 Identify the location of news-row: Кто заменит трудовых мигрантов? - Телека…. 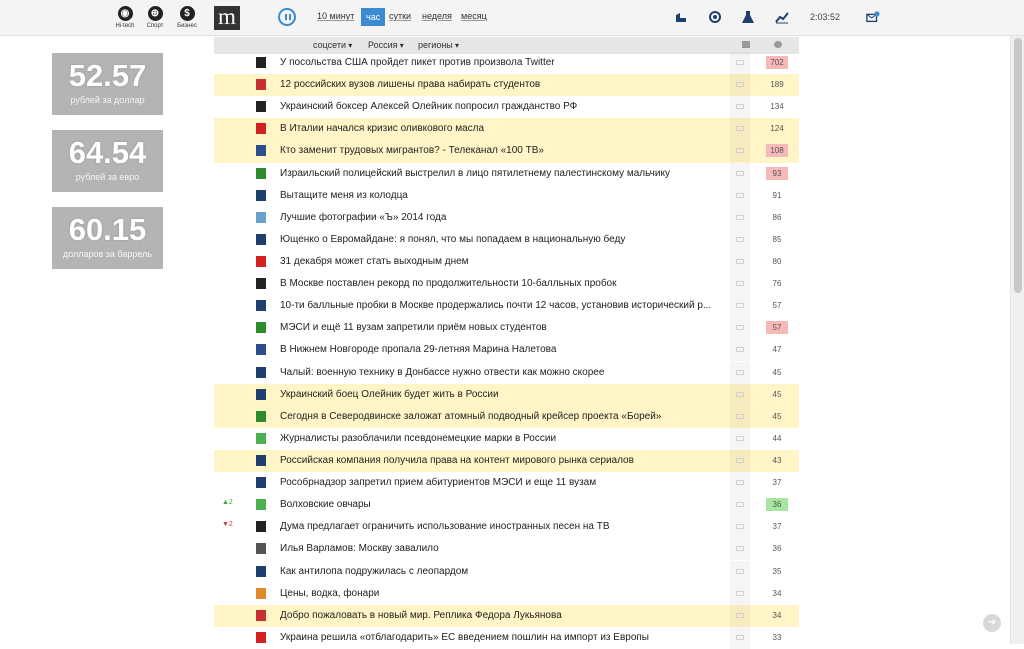
(506, 151).